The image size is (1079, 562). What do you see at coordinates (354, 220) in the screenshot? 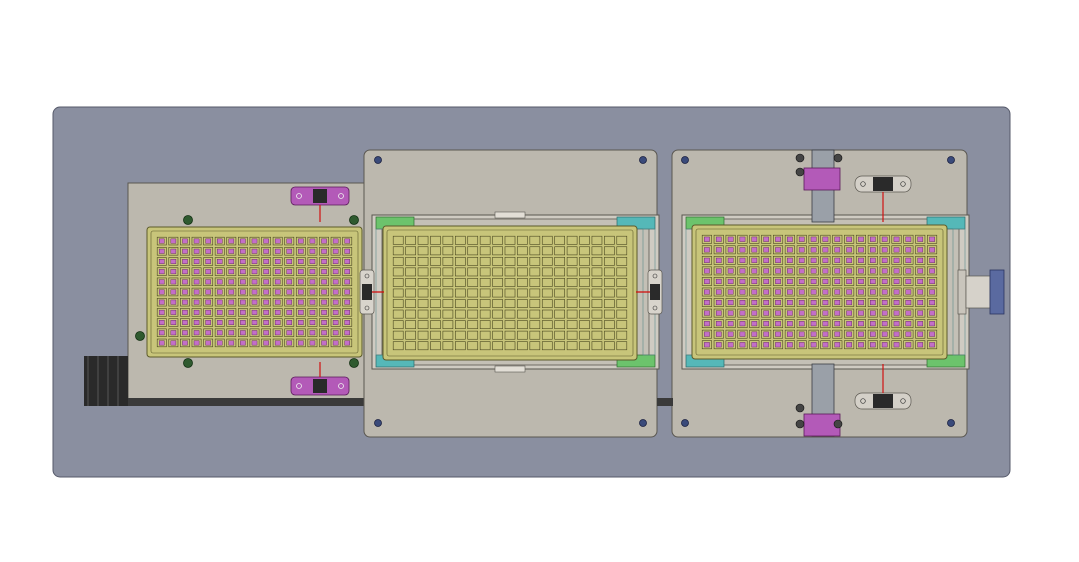
I see `post-icon` at bounding box center [354, 220].